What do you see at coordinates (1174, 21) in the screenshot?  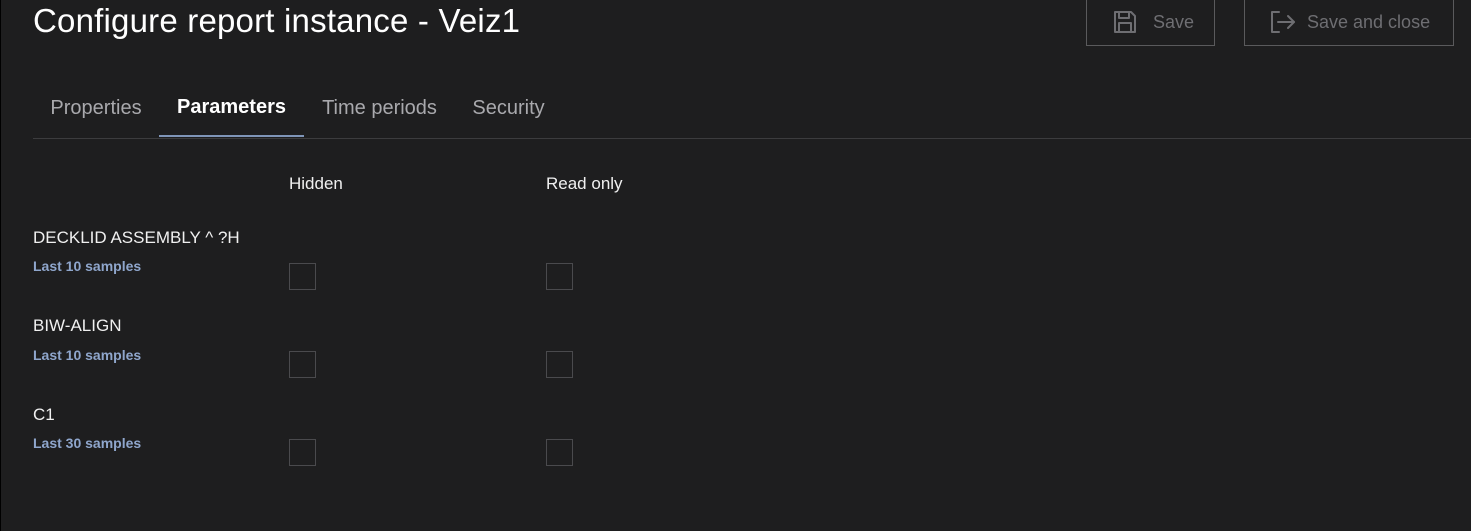 I see `save-button-label: Save` at bounding box center [1174, 21].